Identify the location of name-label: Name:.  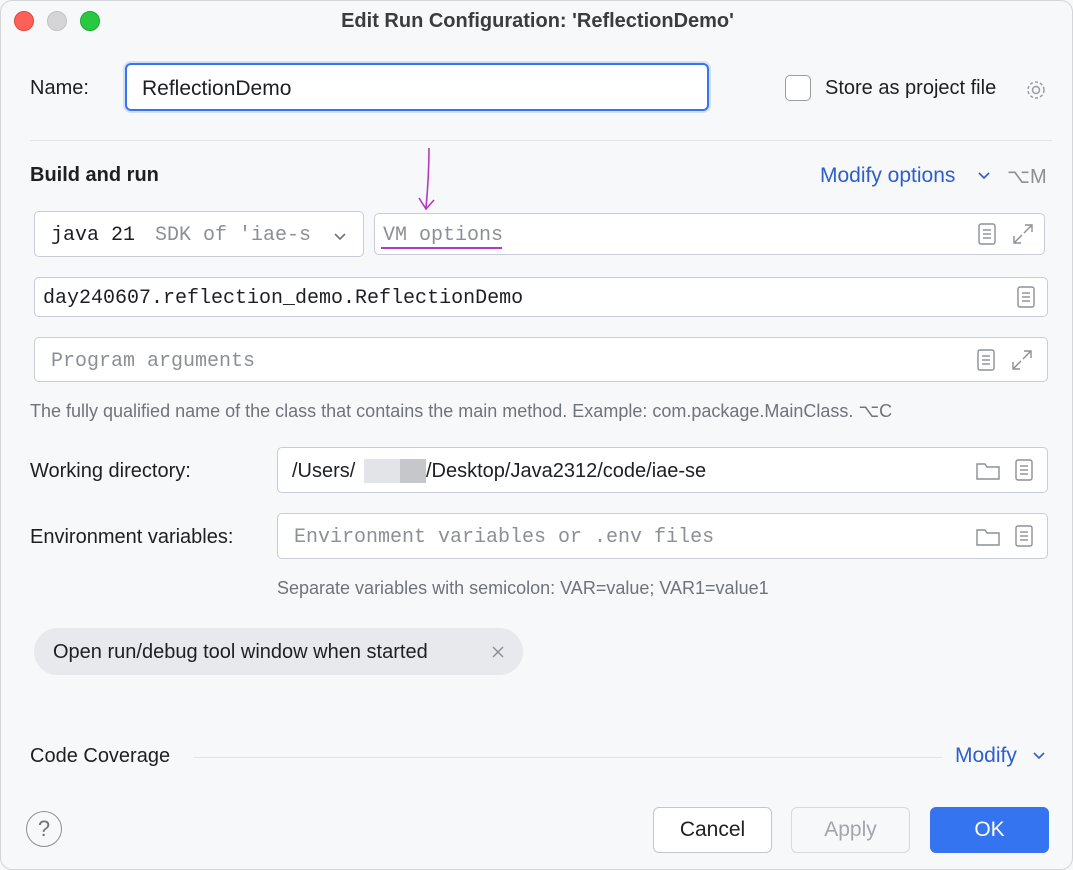
(59, 88).